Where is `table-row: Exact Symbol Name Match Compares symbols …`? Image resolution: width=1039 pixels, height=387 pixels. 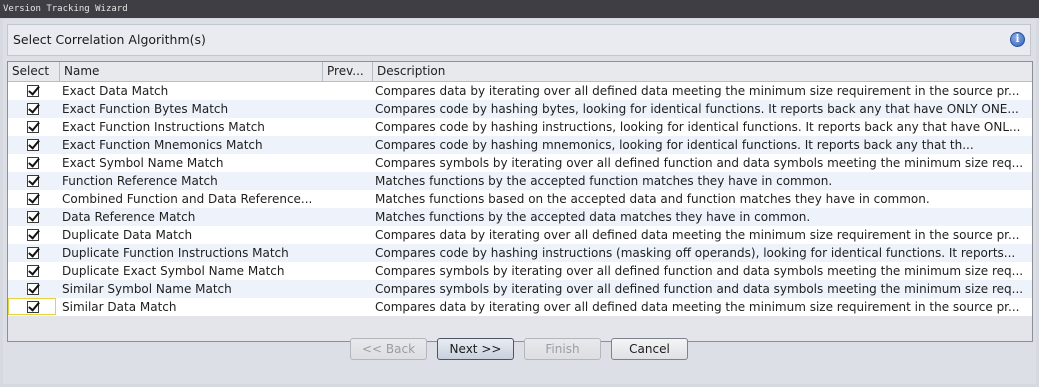
table-row: Exact Symbol Name Match Compares symbols … is located at coordinates (520, 163).